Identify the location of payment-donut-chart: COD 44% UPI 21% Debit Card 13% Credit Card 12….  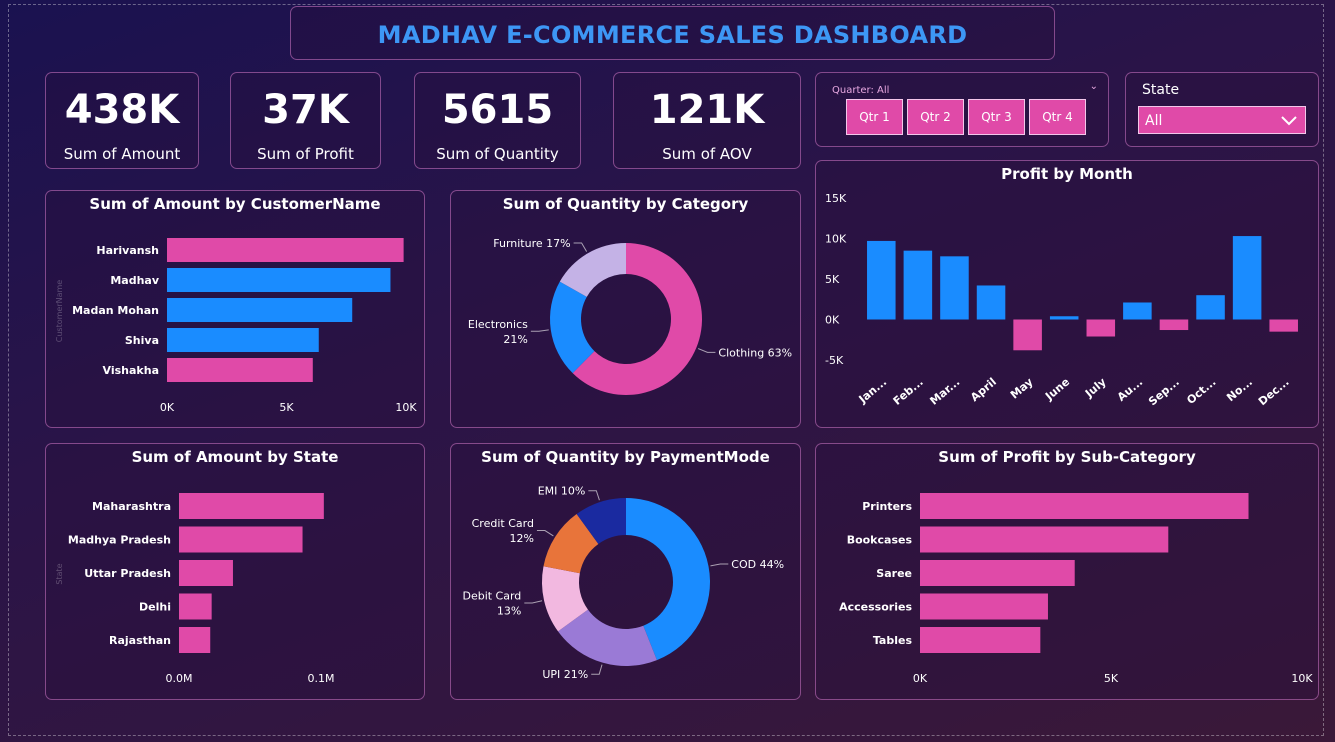
(623, 583).